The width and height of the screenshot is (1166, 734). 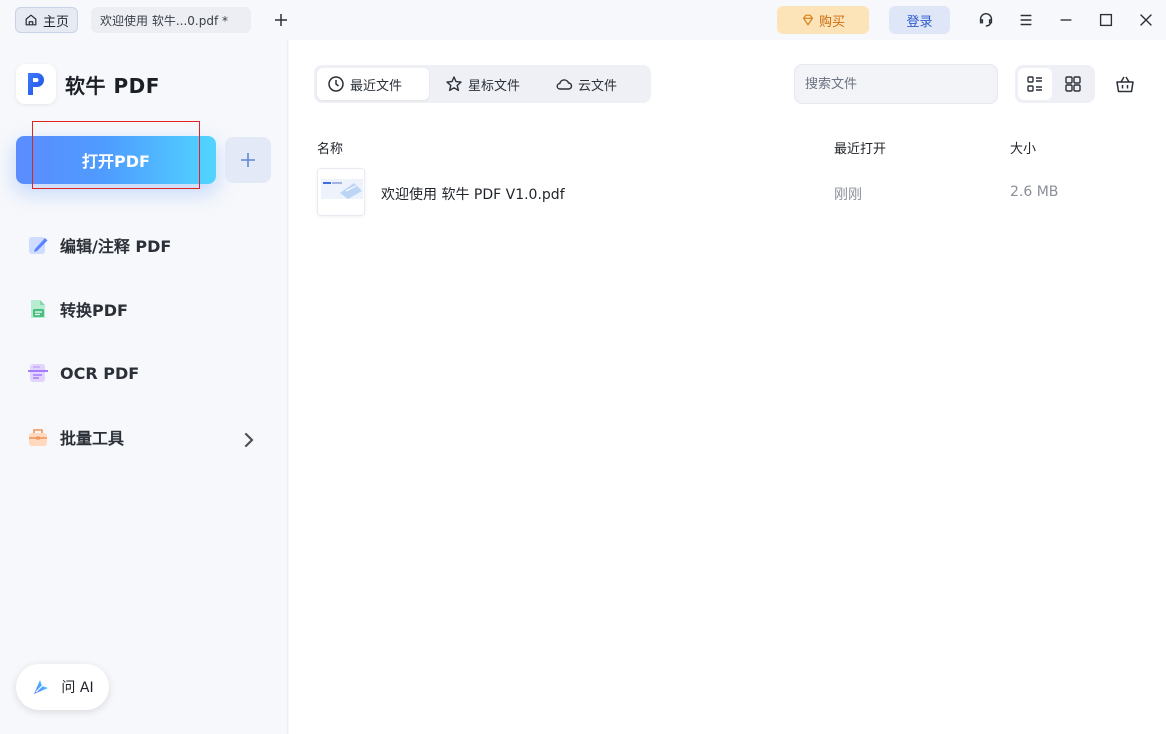 I want to click on list-view-button, so click(x=1035, y=84).